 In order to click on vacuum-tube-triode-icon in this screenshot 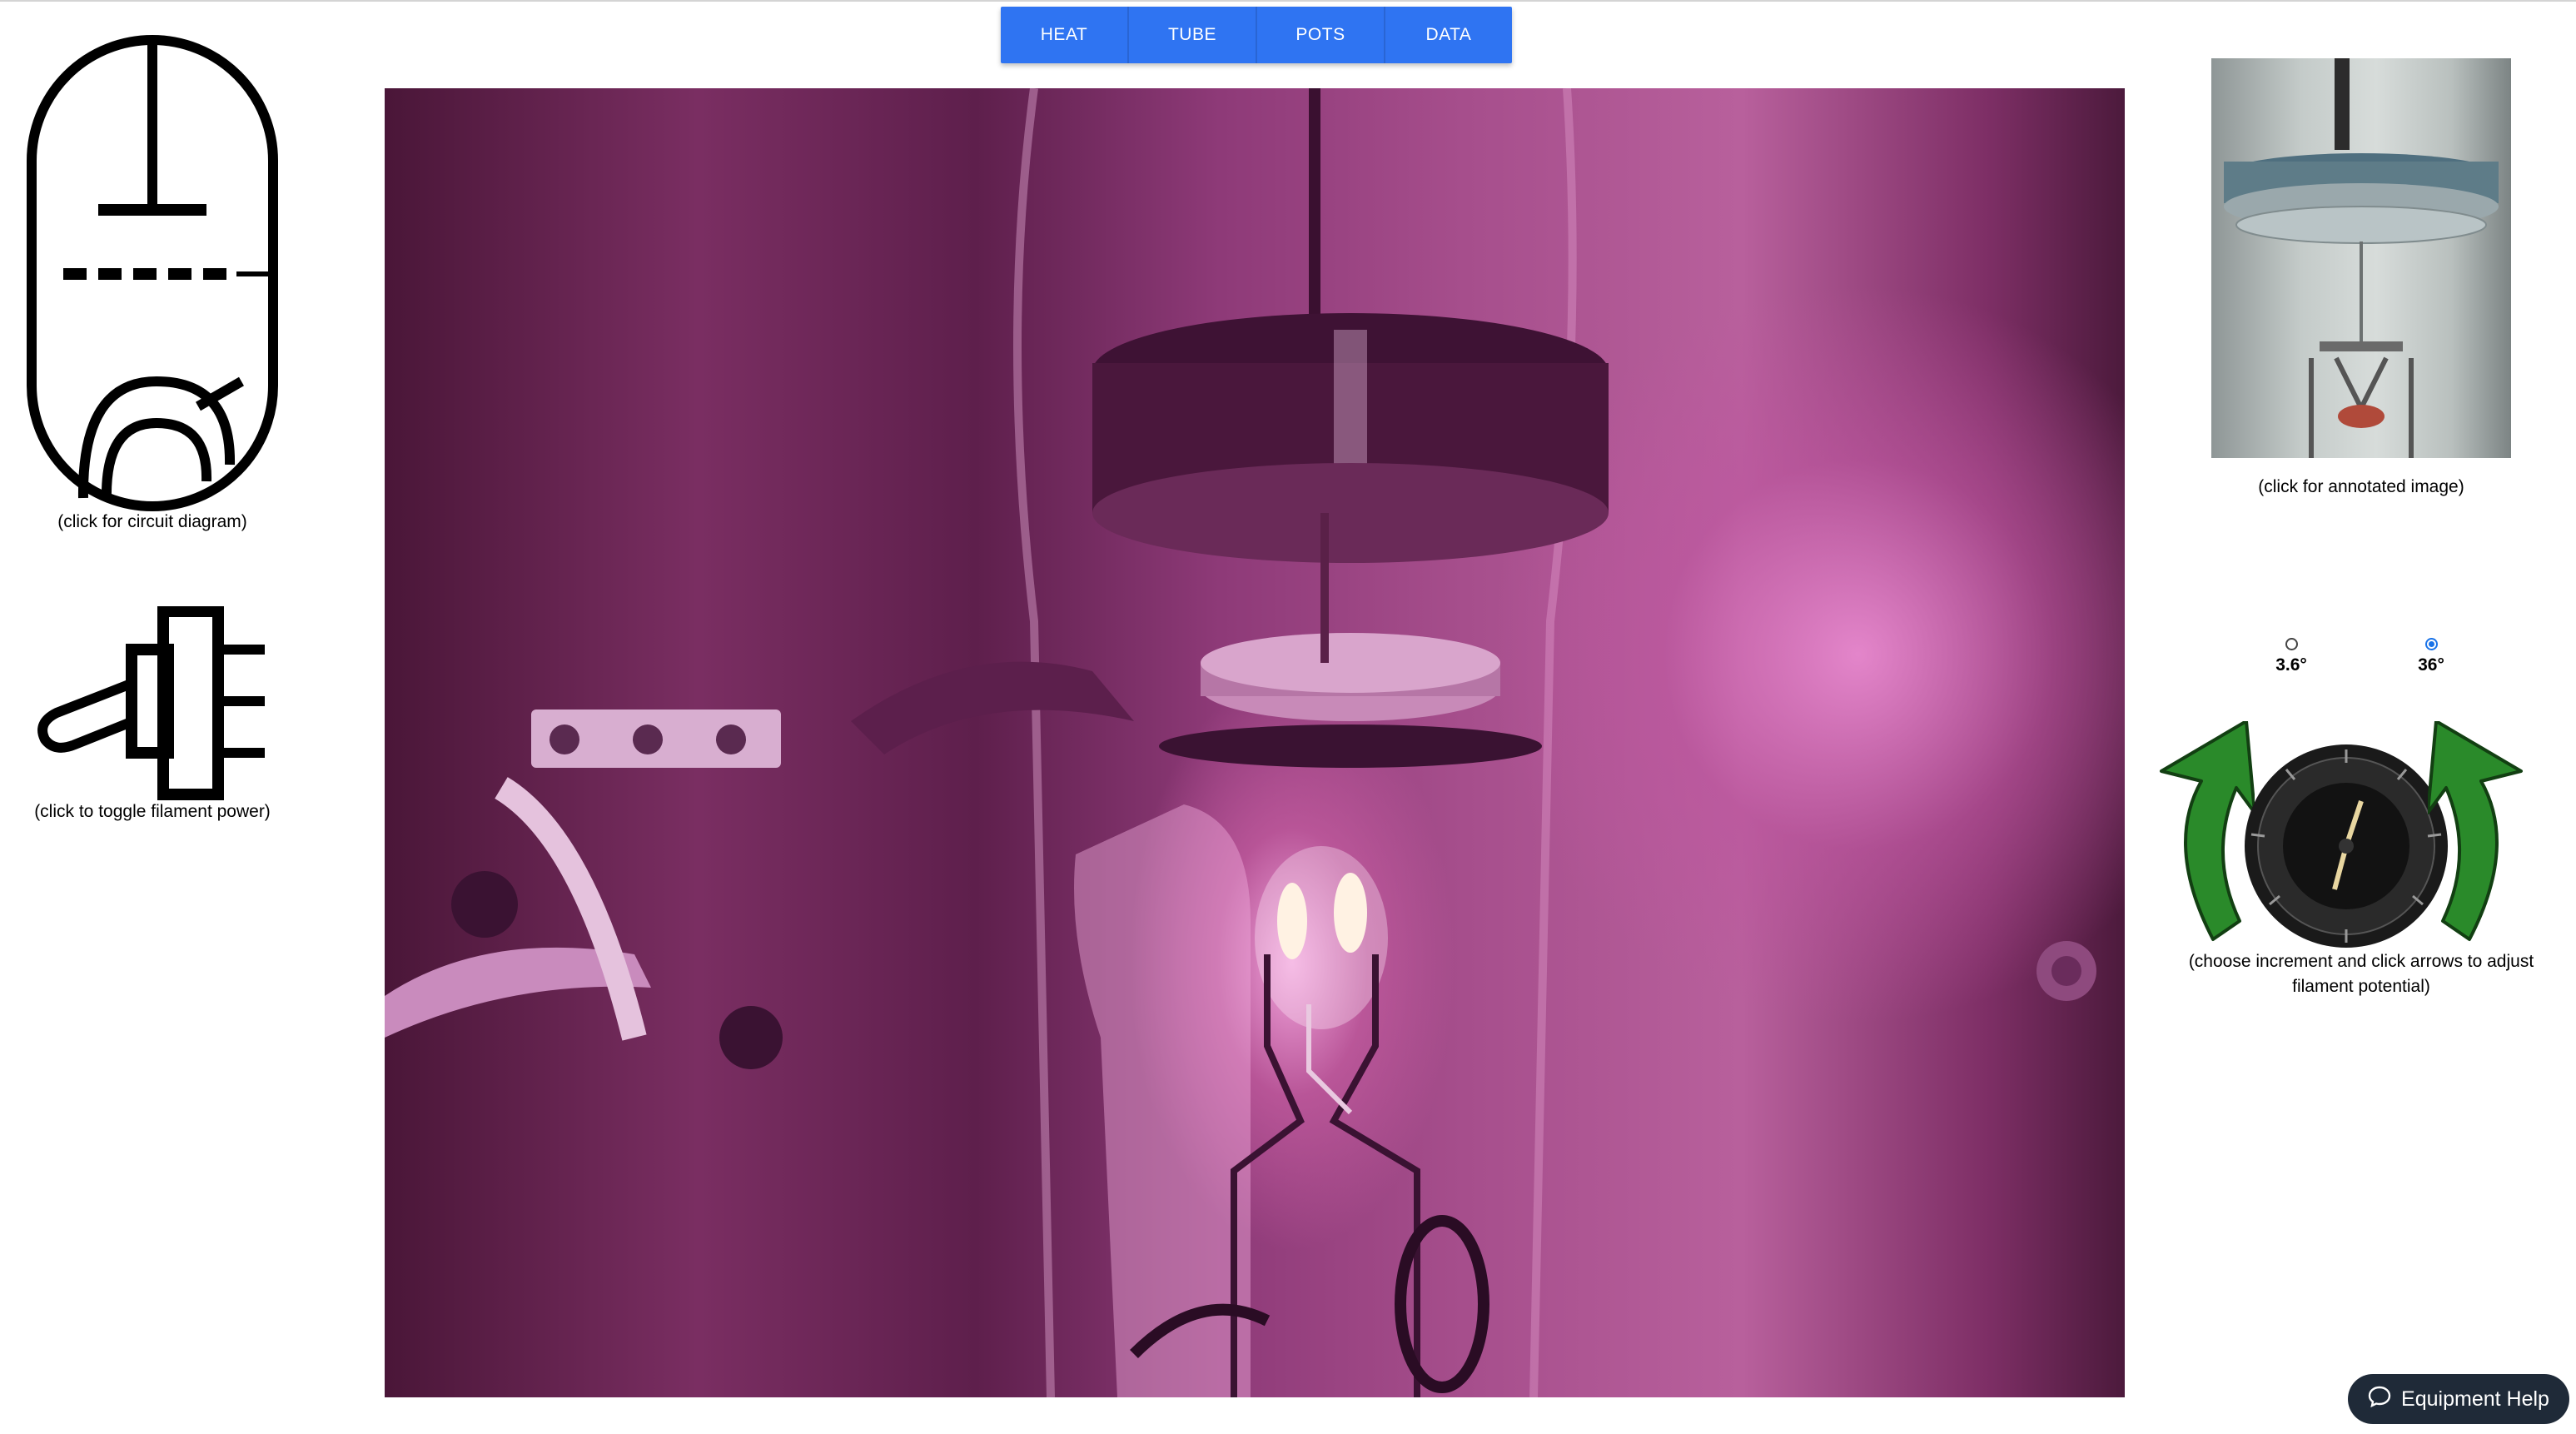, I will do `click(152, 272)`.